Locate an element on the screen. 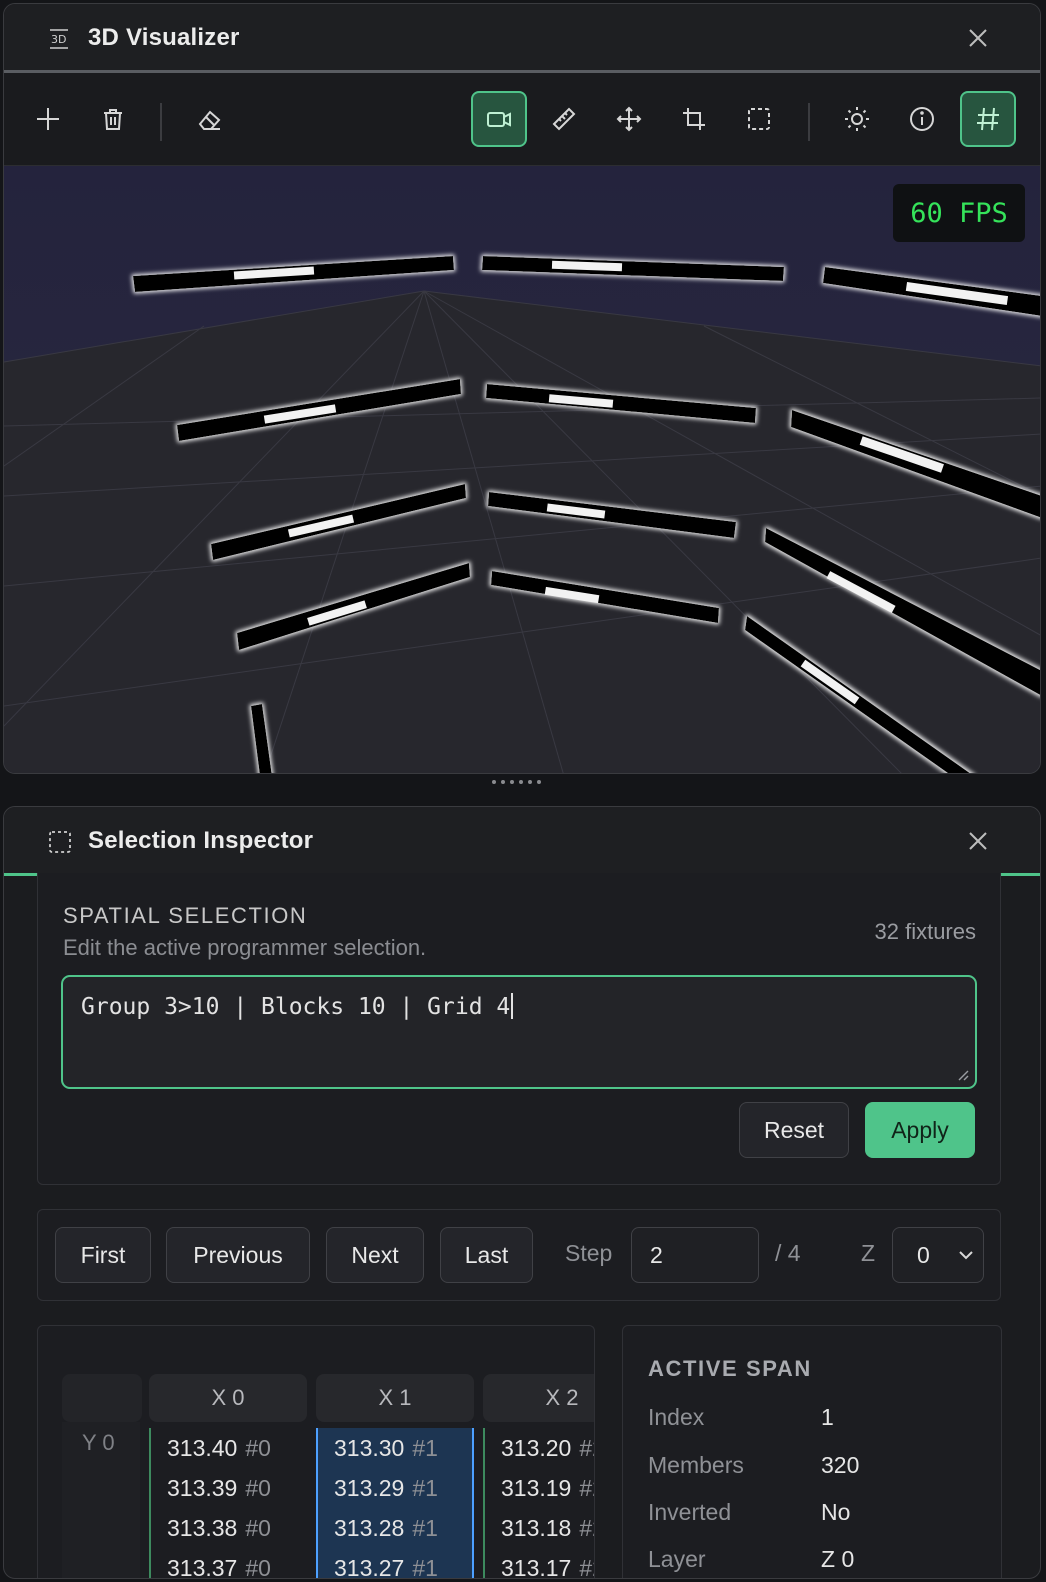  ruler-icon is located at coordinates (564, 119).